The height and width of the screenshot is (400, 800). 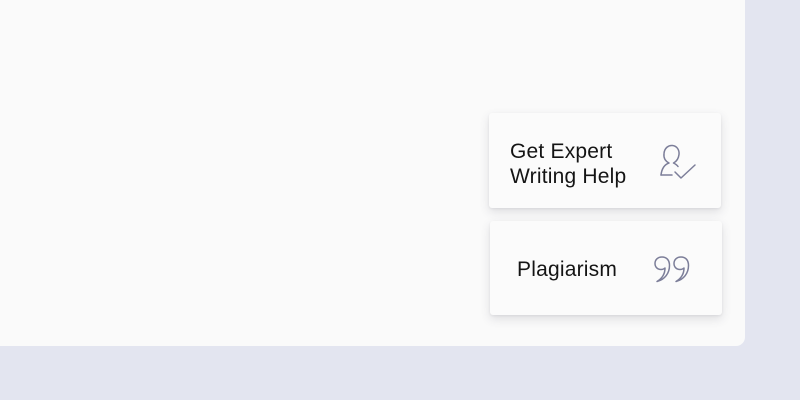 I want to click on quote-icon, so click(x=672, y=269).